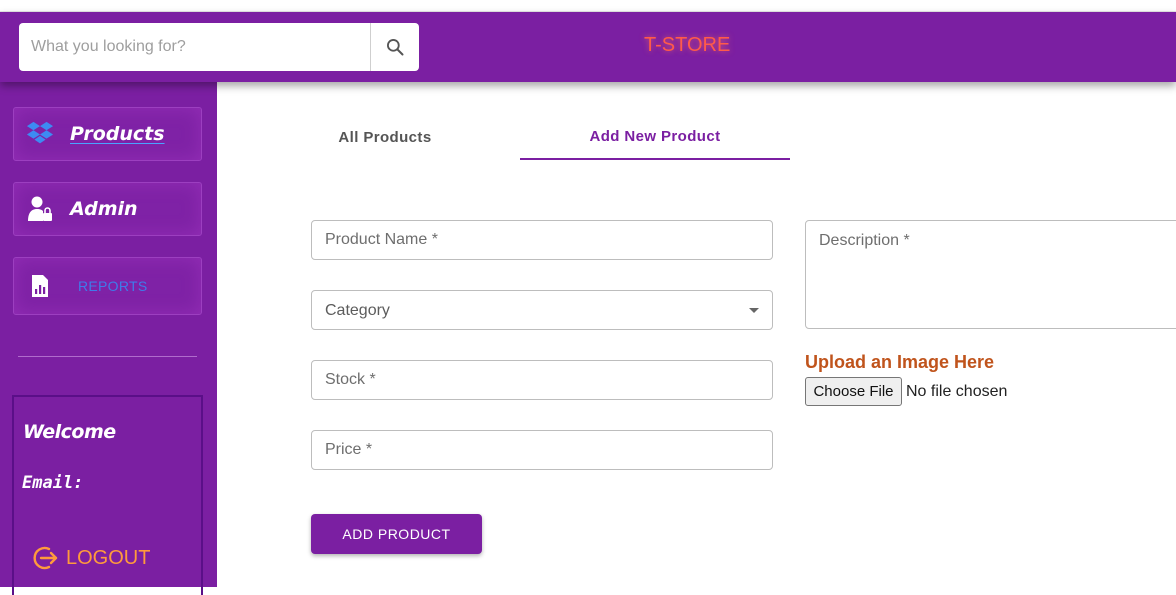 This screenshot has width=1176, height=595. I want to click on search-icon, so click(395, 47).